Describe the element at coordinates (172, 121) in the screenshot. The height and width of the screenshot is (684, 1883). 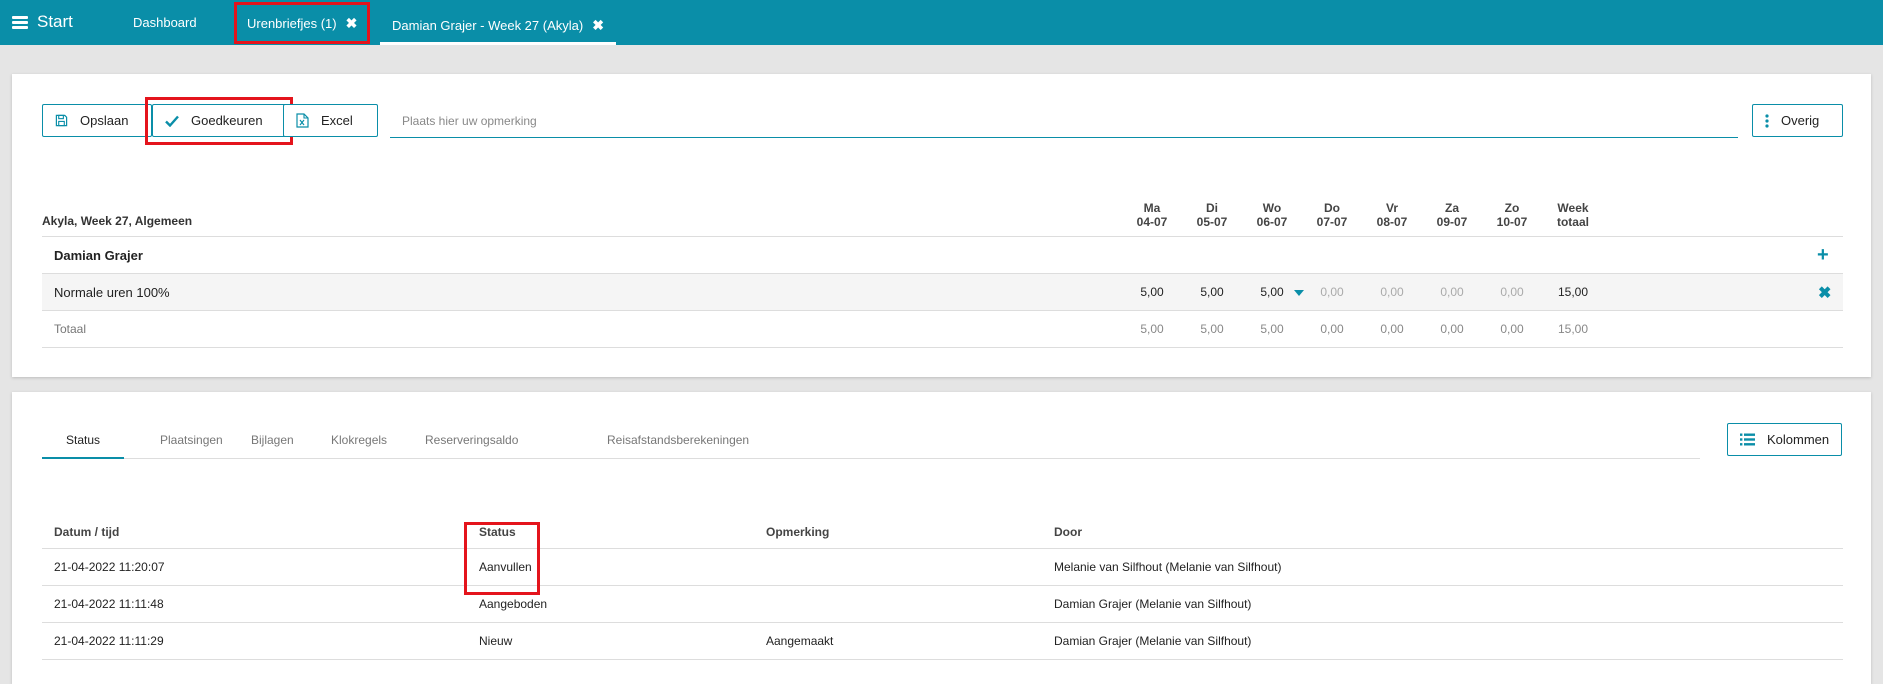
I see `check-icon` at that location.